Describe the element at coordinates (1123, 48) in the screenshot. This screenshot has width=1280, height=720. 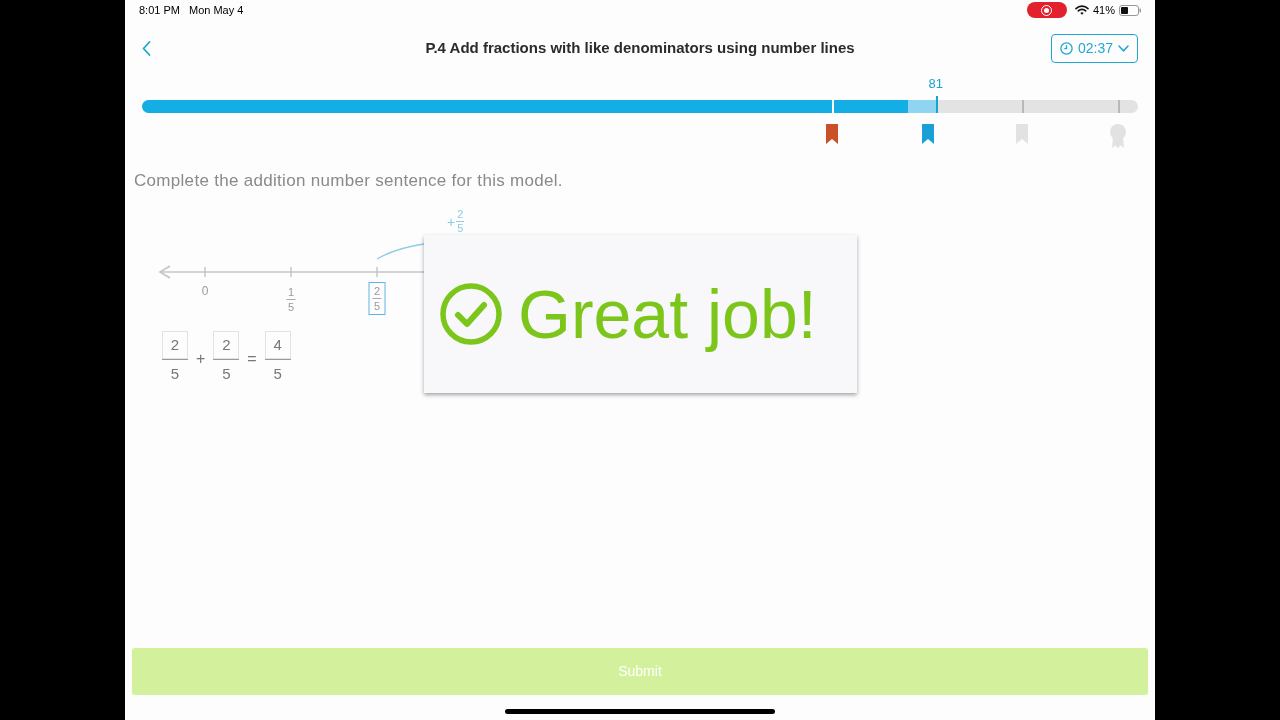
I see `chevron-down-icon` at that location.